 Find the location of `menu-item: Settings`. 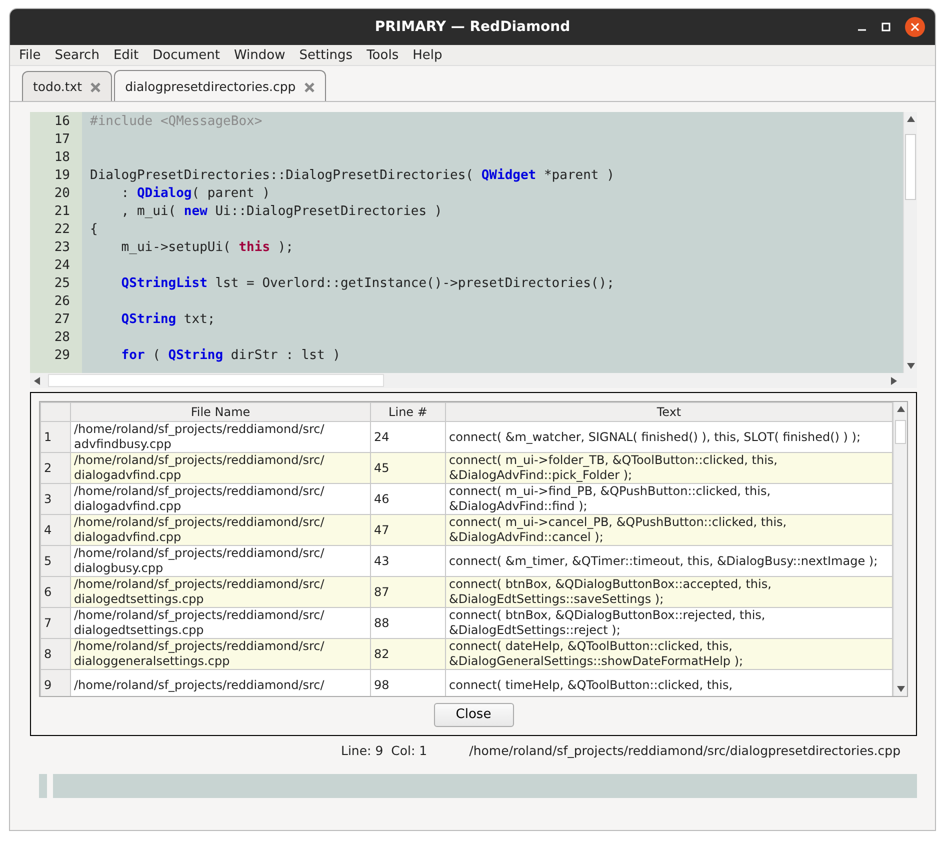

menu-item: Settings is located at coordinates (326, 55).